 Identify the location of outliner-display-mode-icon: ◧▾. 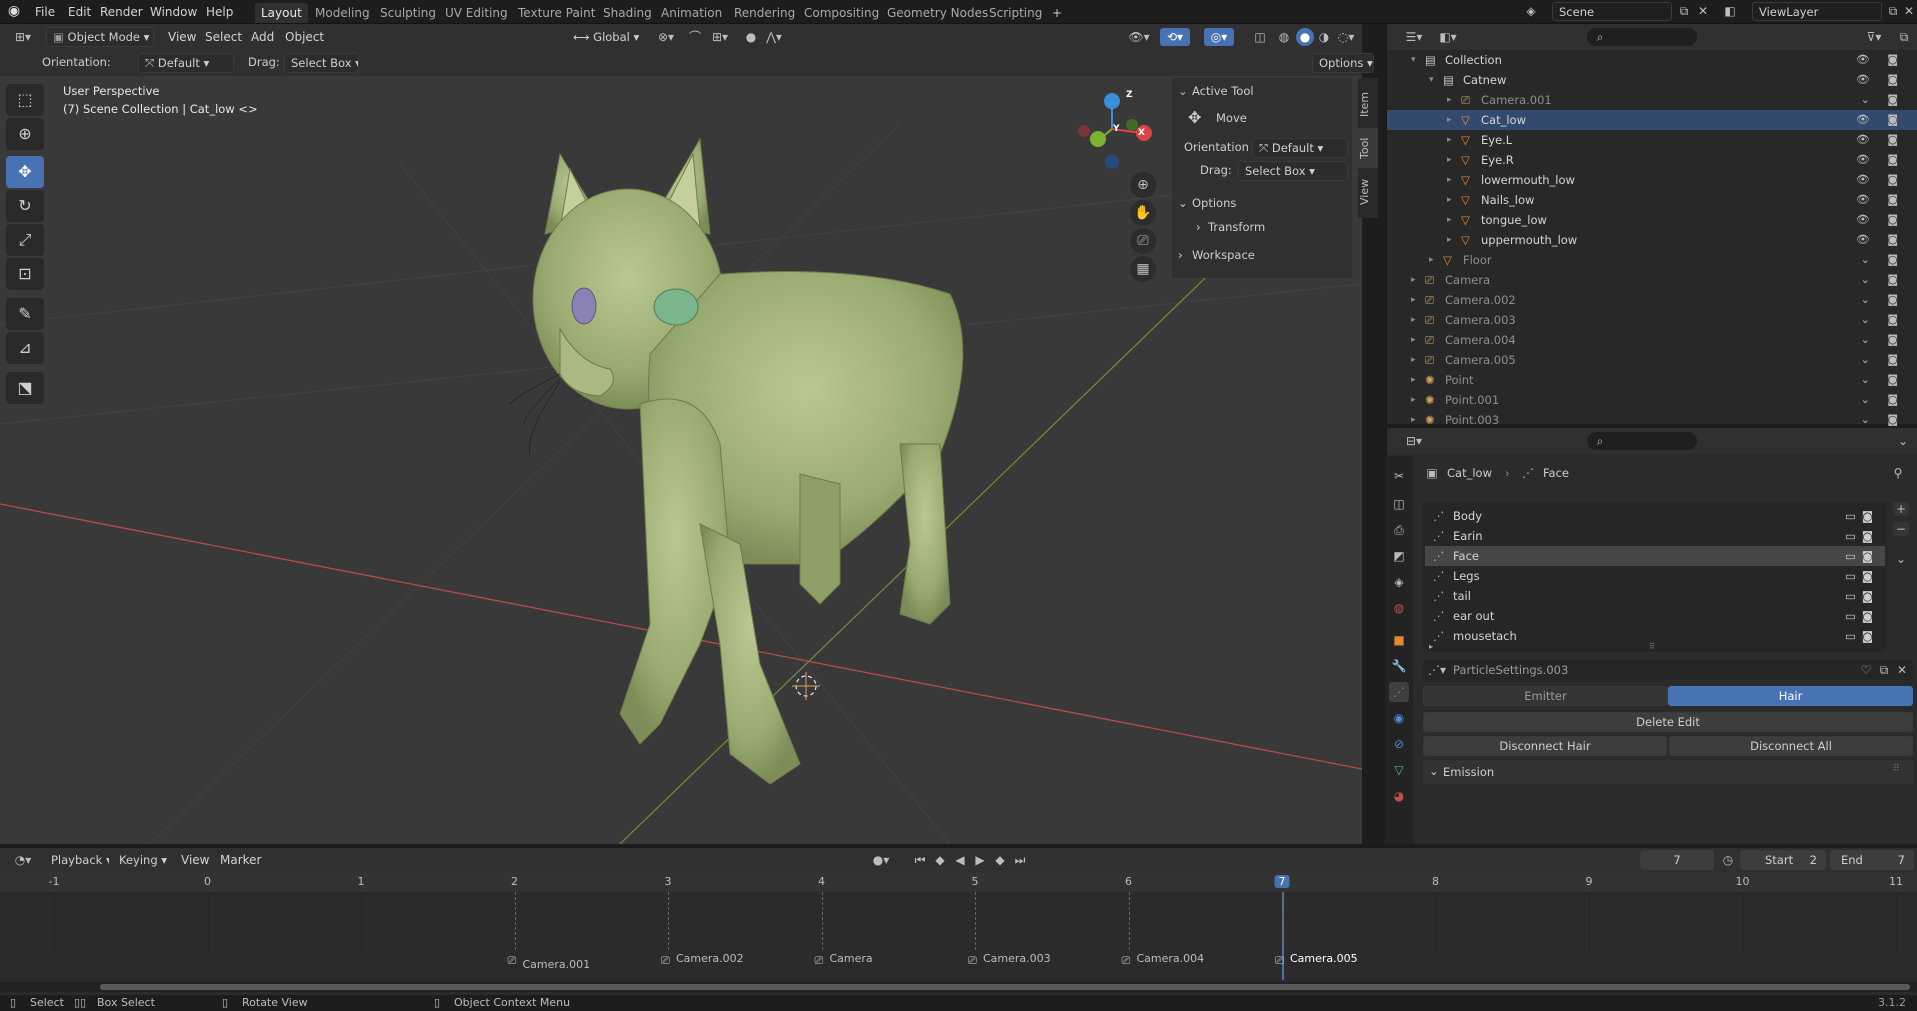
(1448, 37).